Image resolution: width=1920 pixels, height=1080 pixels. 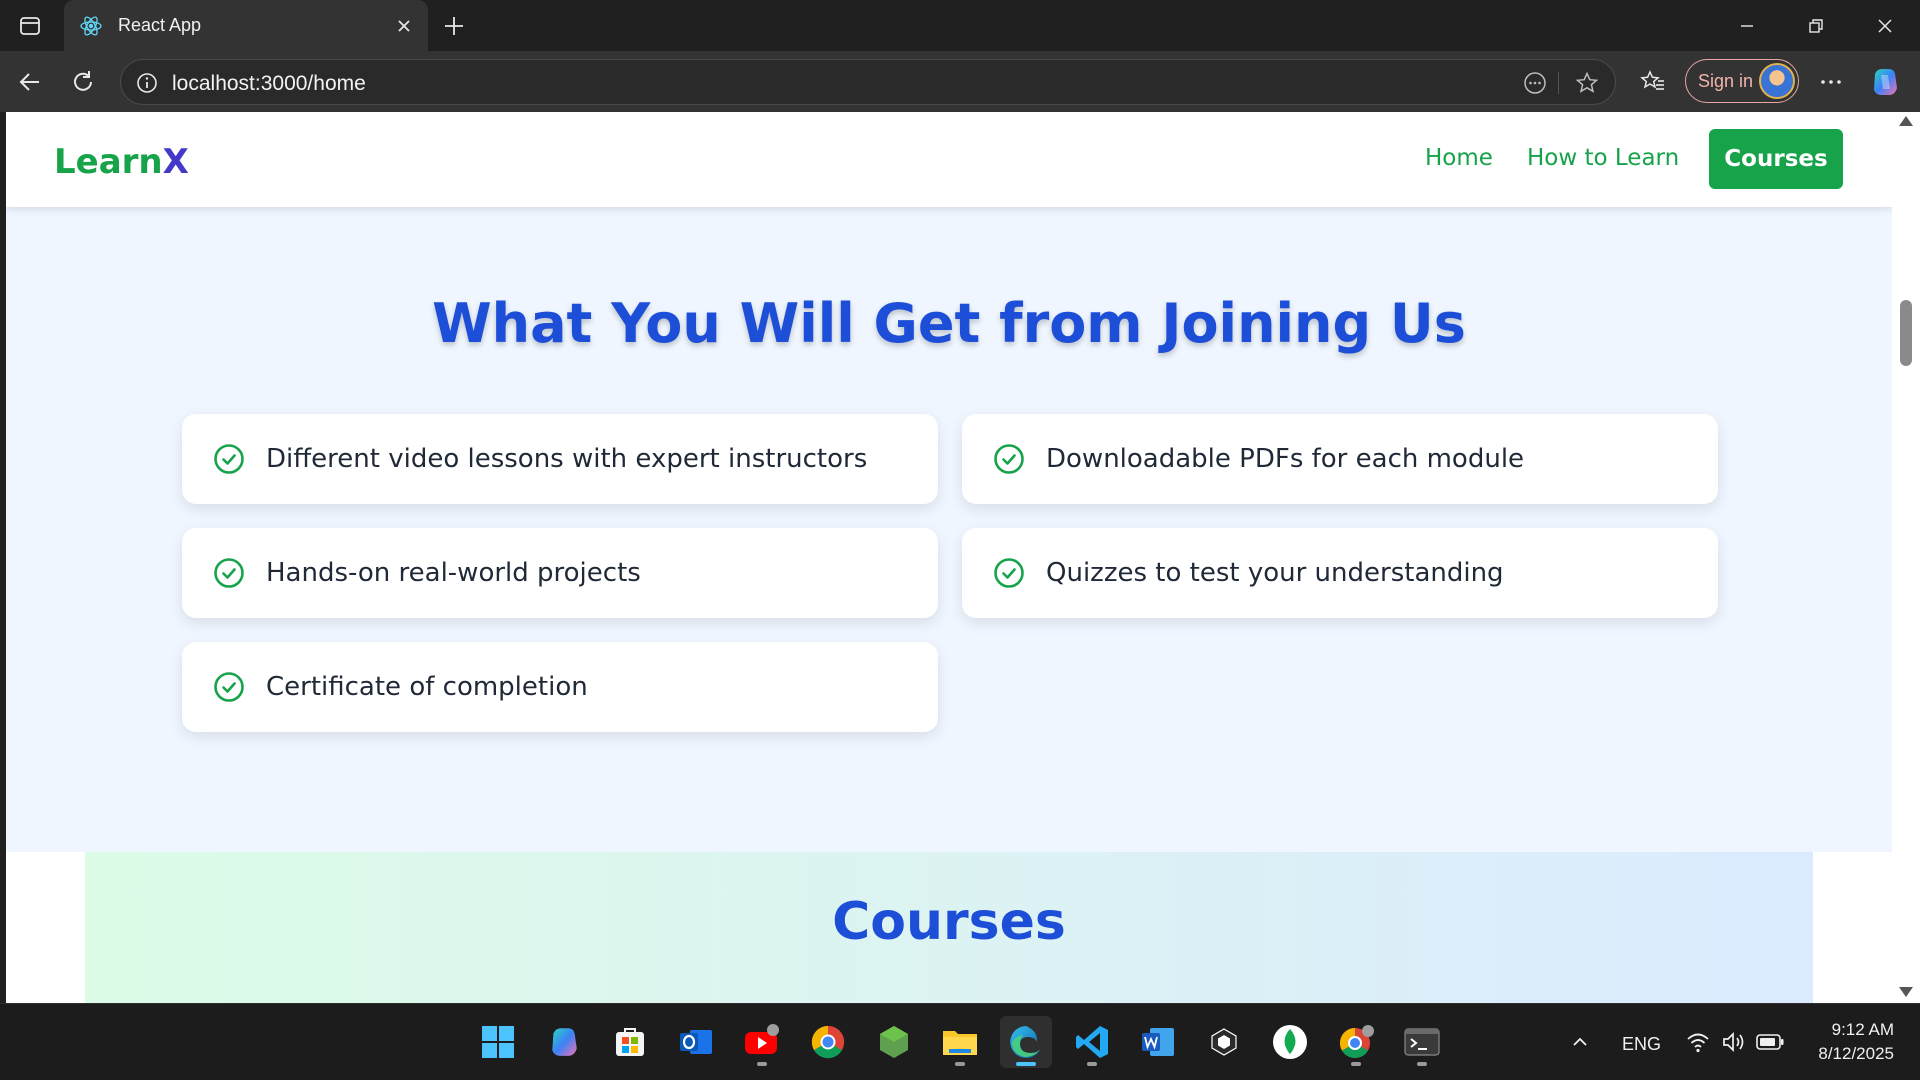 I want to click on site-logo: LearnX, so click(x=121, y=162).